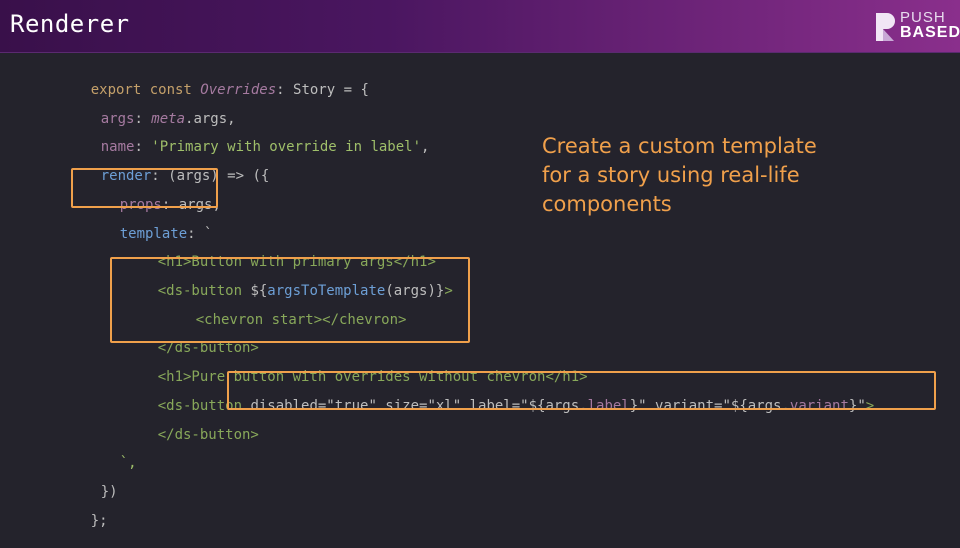 The image size is (960, 548). What do you see at coordinates (111, 453) in the screenshot?
I see `code-line-14: `,` at bounding box center [111, 453].